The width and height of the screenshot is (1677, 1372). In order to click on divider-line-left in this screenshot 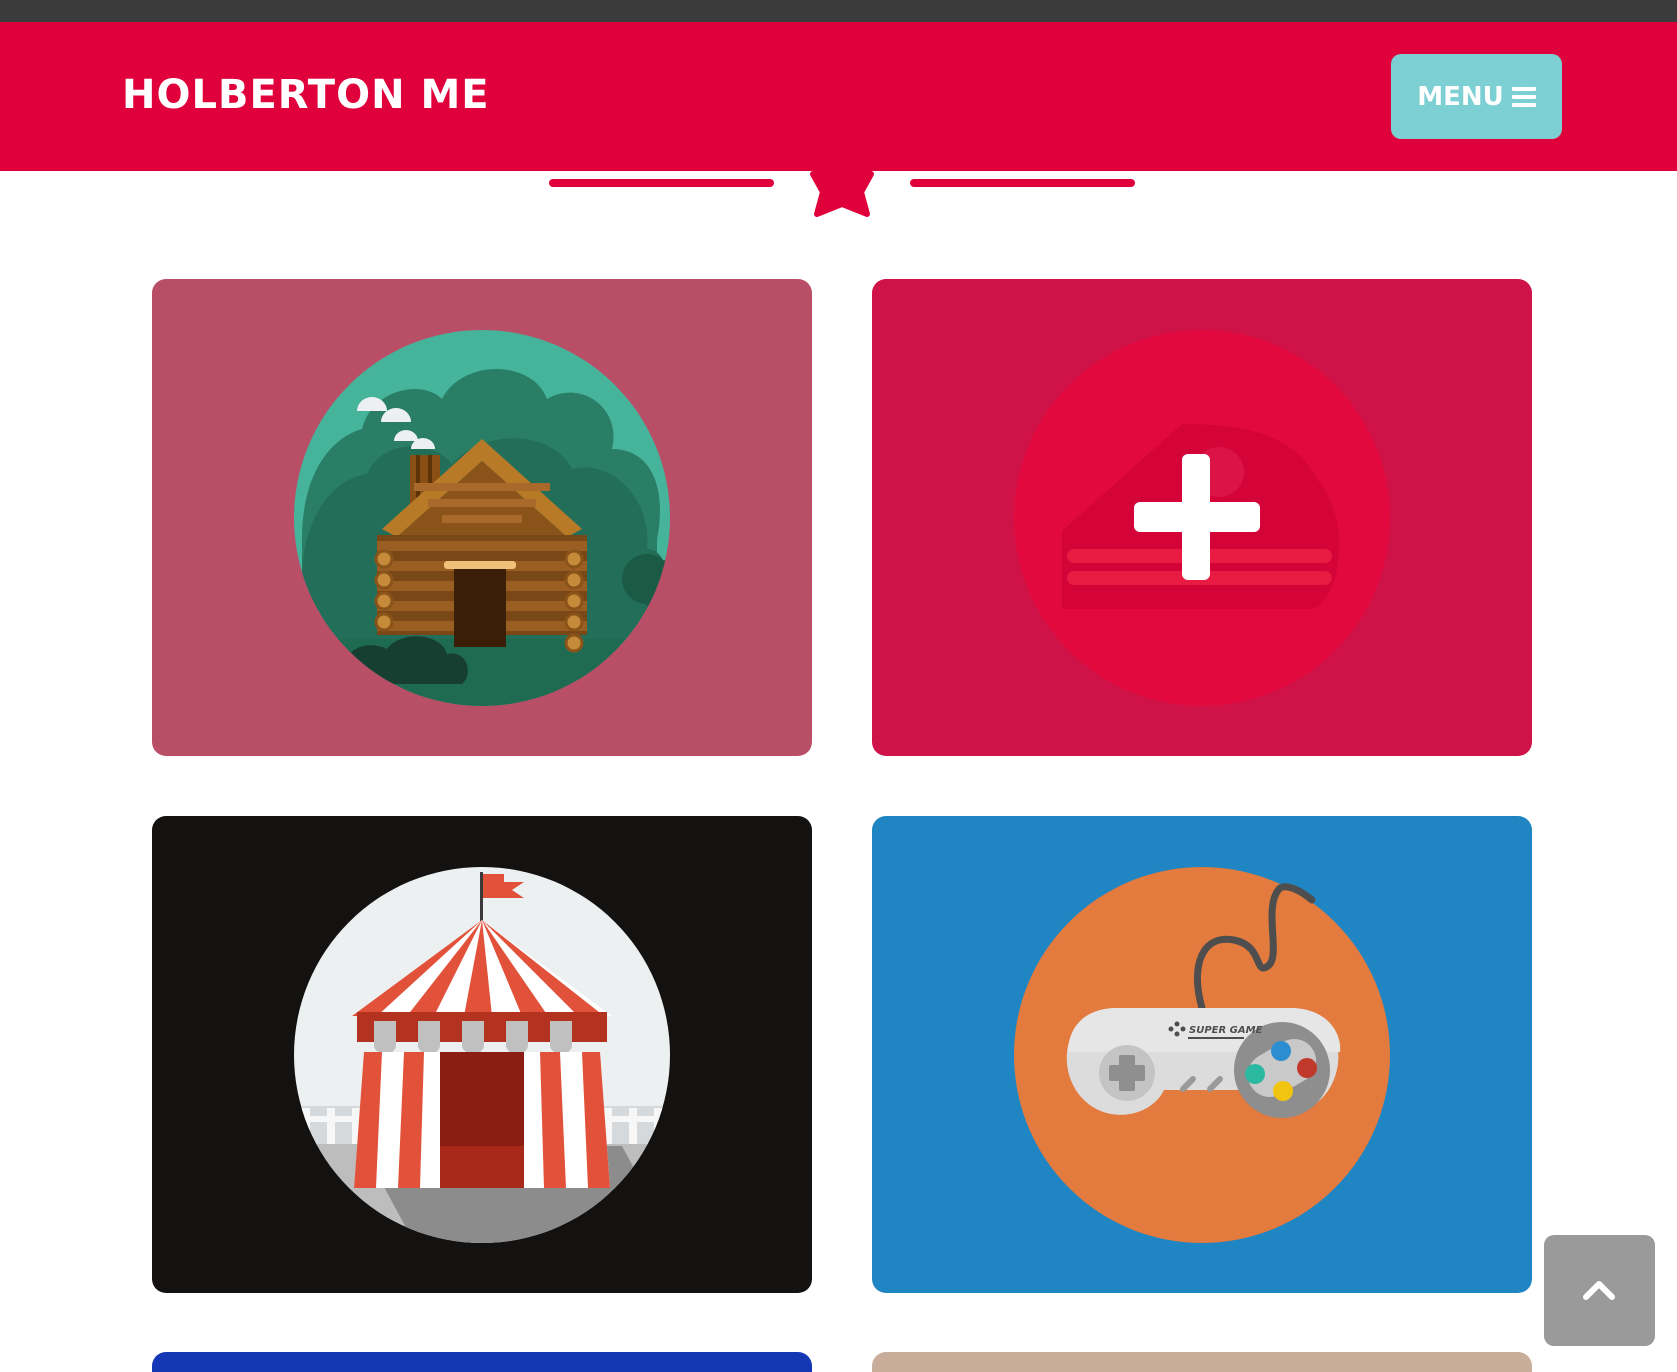, I will do `click(661, 183)`.